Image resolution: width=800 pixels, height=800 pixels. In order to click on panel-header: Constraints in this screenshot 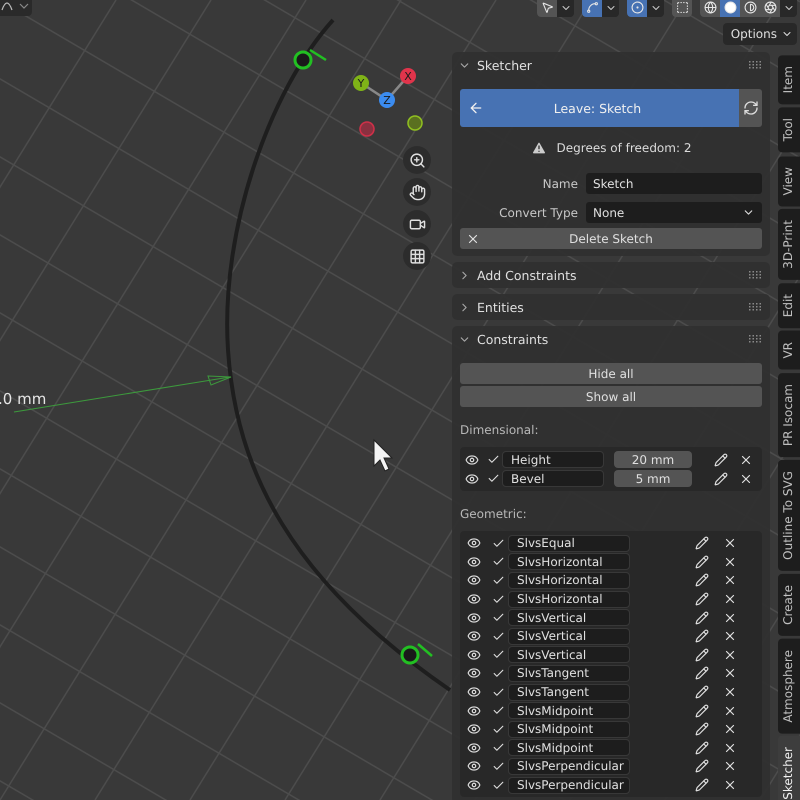, I will do `click(611, 339)`.